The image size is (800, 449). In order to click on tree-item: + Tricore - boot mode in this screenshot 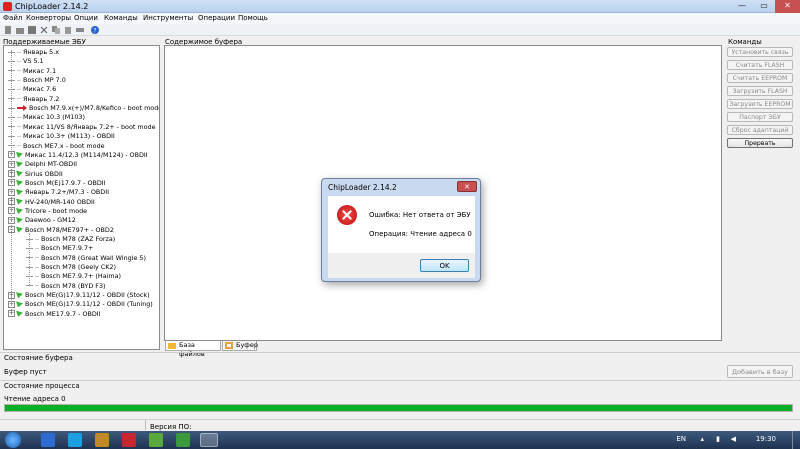, I will do `click(47, 211)`.